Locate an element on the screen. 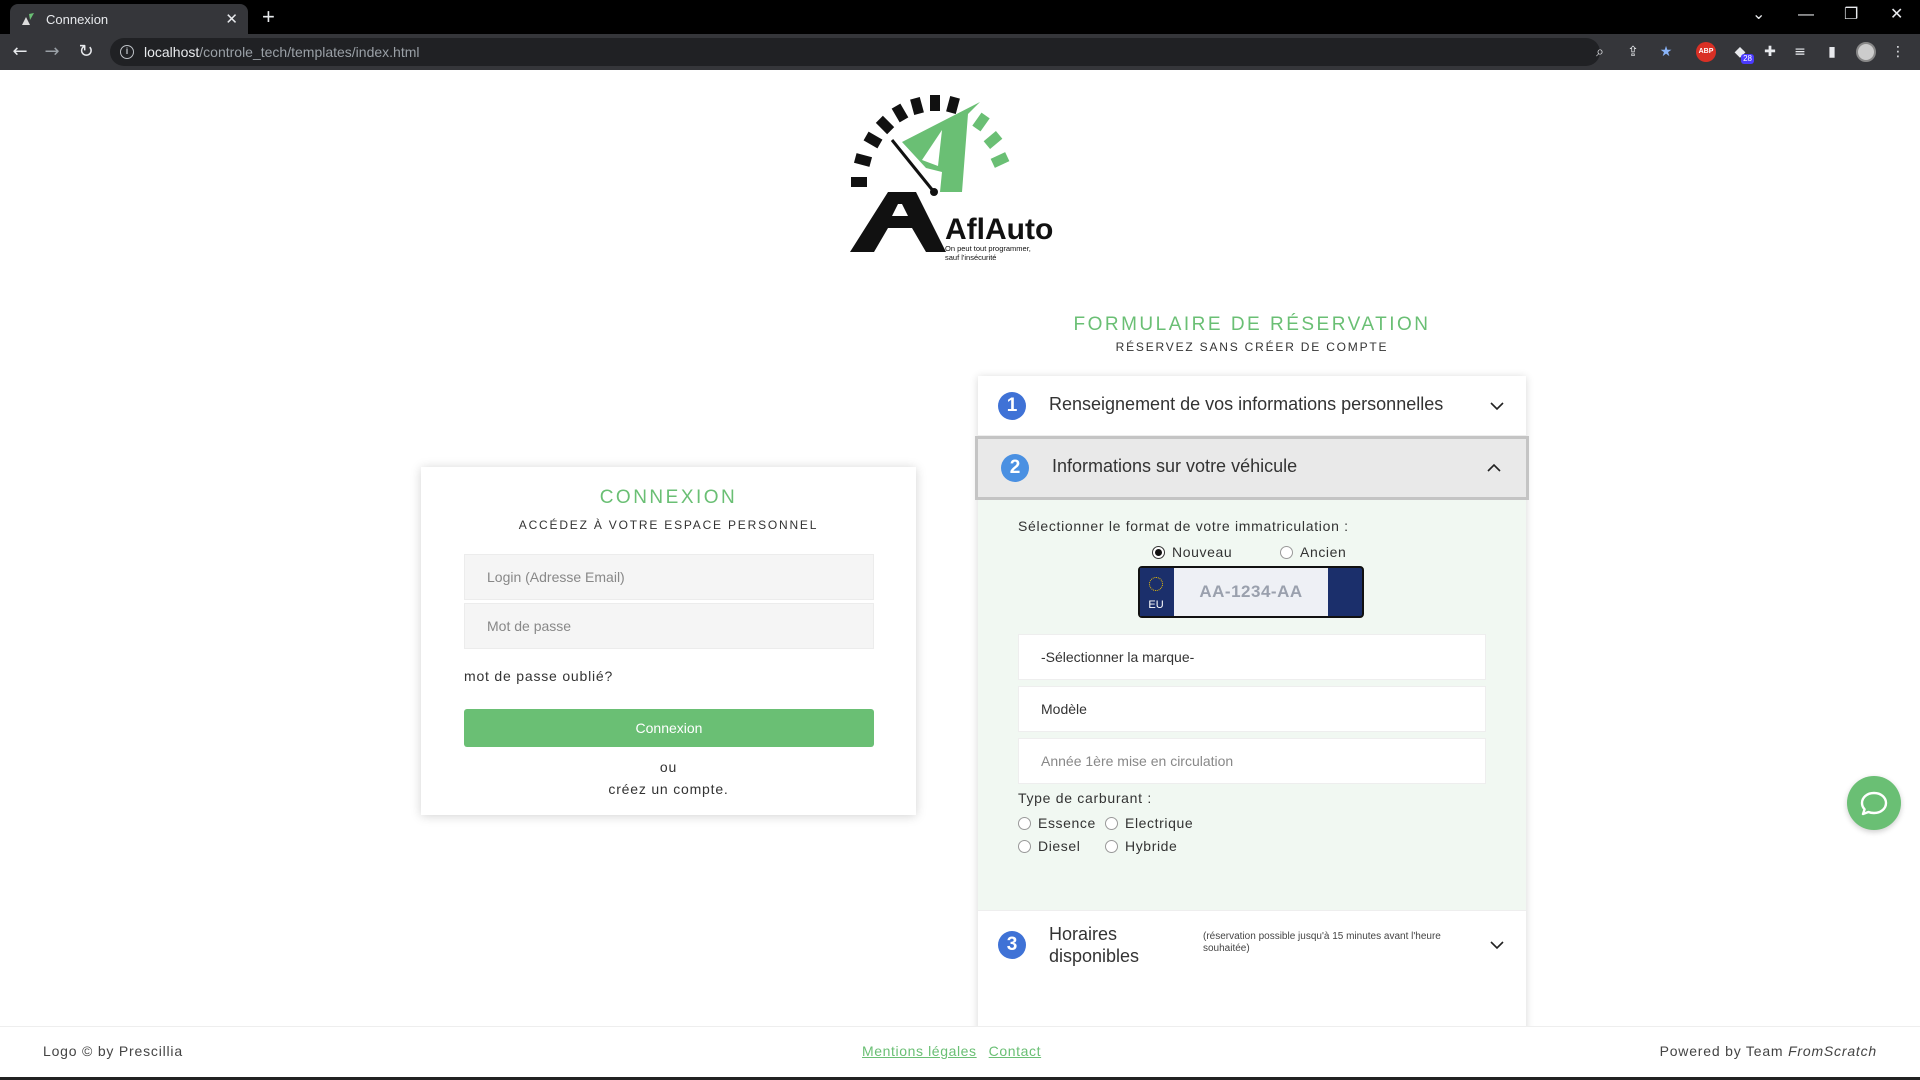 This screenshot has height=1080, width=1920. footer-links: Mentions légales Contact is located at coordinates (957, 1051).